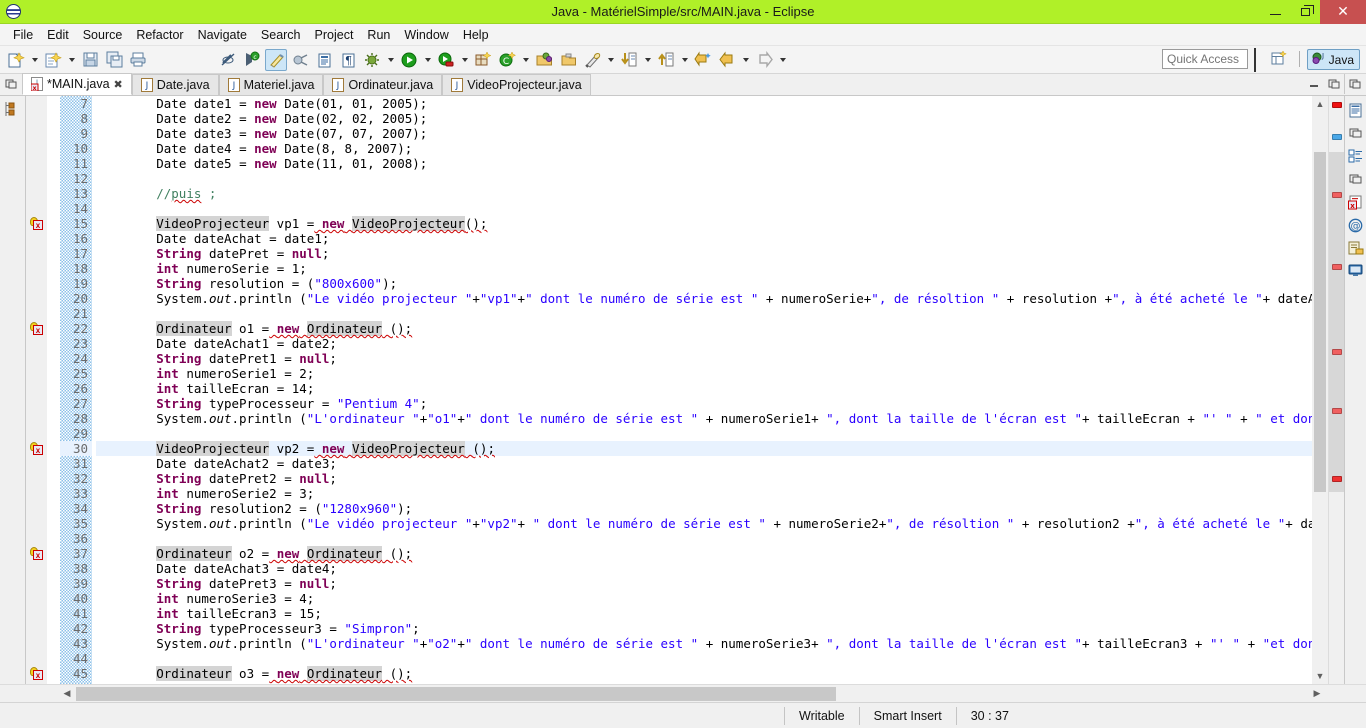 The width and height of the screenshot is (1366, 728). Describe the element at coordinates (1275, 12) in the screenshot. I see `minimize-button` at that location.